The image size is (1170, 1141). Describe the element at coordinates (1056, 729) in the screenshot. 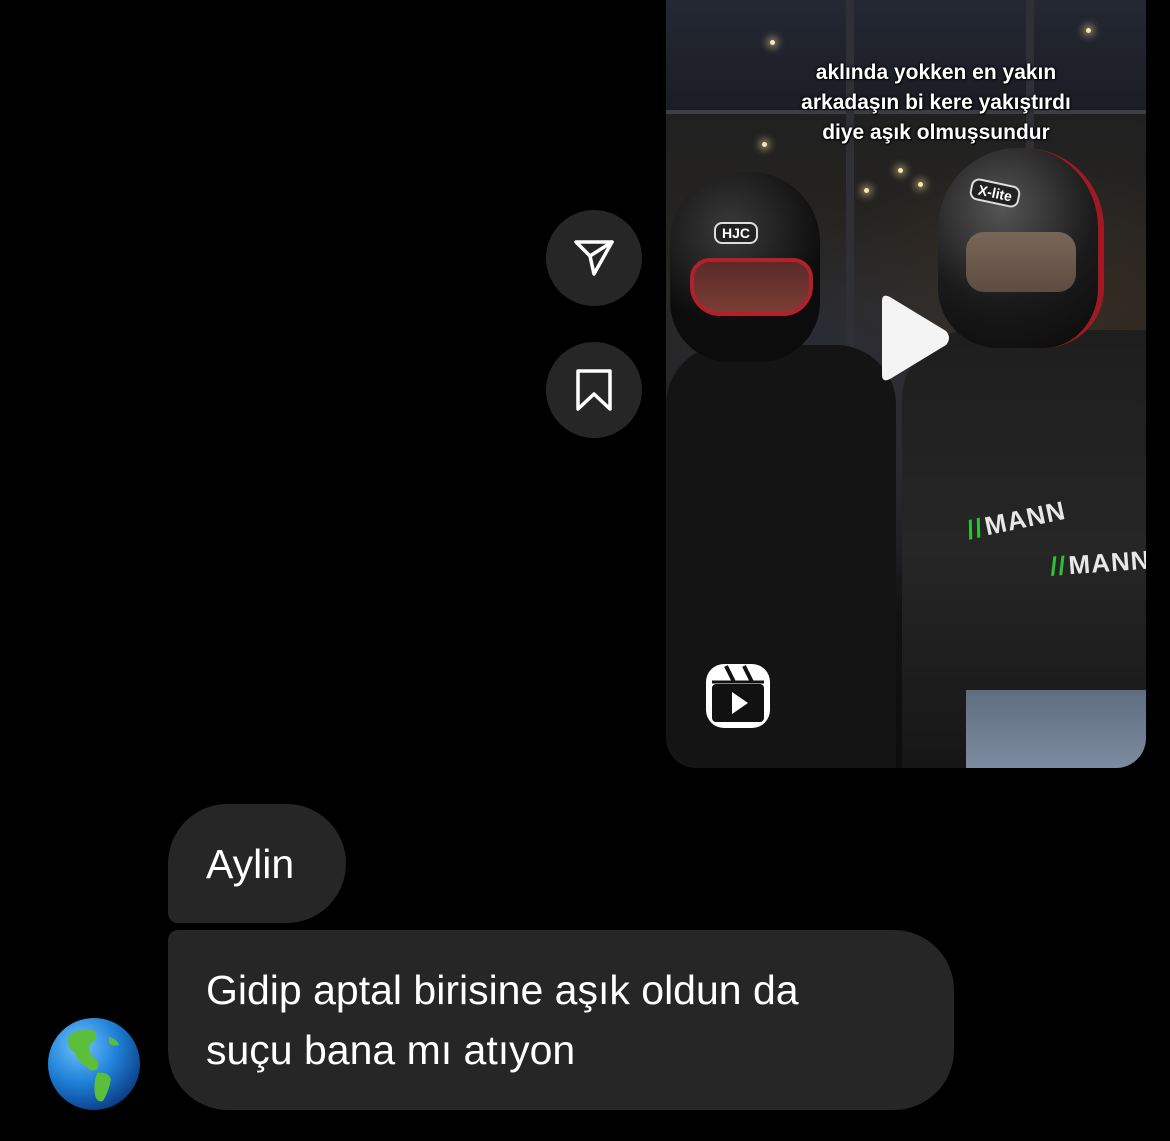

I see `reel-jeans` at that location.